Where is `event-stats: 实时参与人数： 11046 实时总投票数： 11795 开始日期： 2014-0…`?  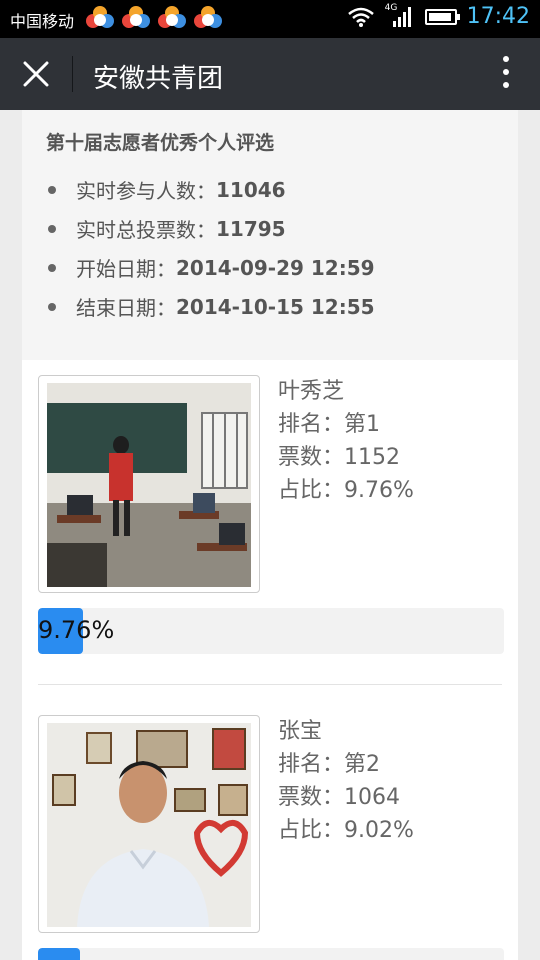 event-stats: 实时参与人数： 11046 实时总投票数： 11795 开始日期： 2014-0… is located at coordinates (211, 248).